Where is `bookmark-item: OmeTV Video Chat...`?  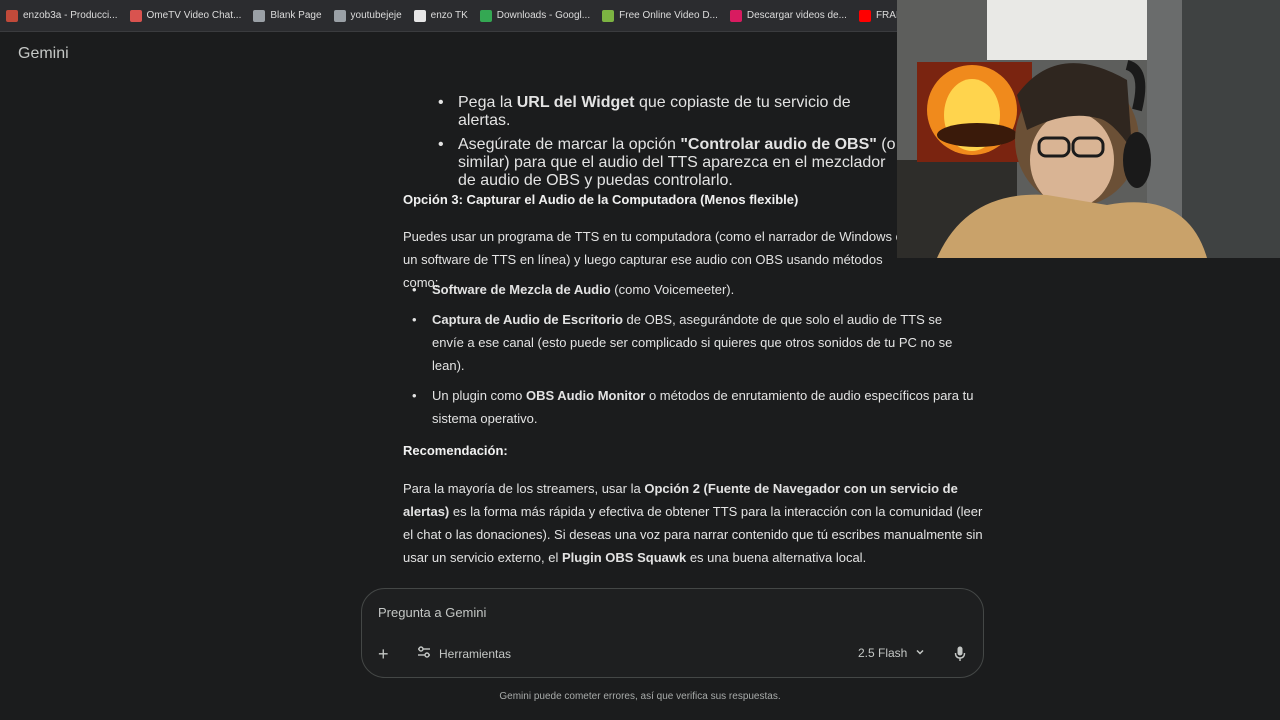
bookmark-item: OmeTV Video Chat... is located at coordinates (186, 15).